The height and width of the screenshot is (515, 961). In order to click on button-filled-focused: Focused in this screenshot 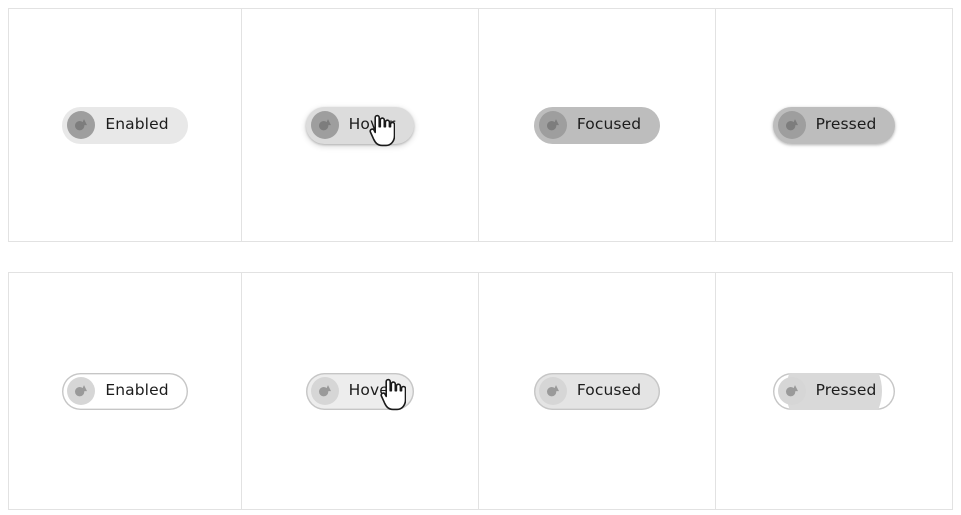, I will do `click(597, 125)`.